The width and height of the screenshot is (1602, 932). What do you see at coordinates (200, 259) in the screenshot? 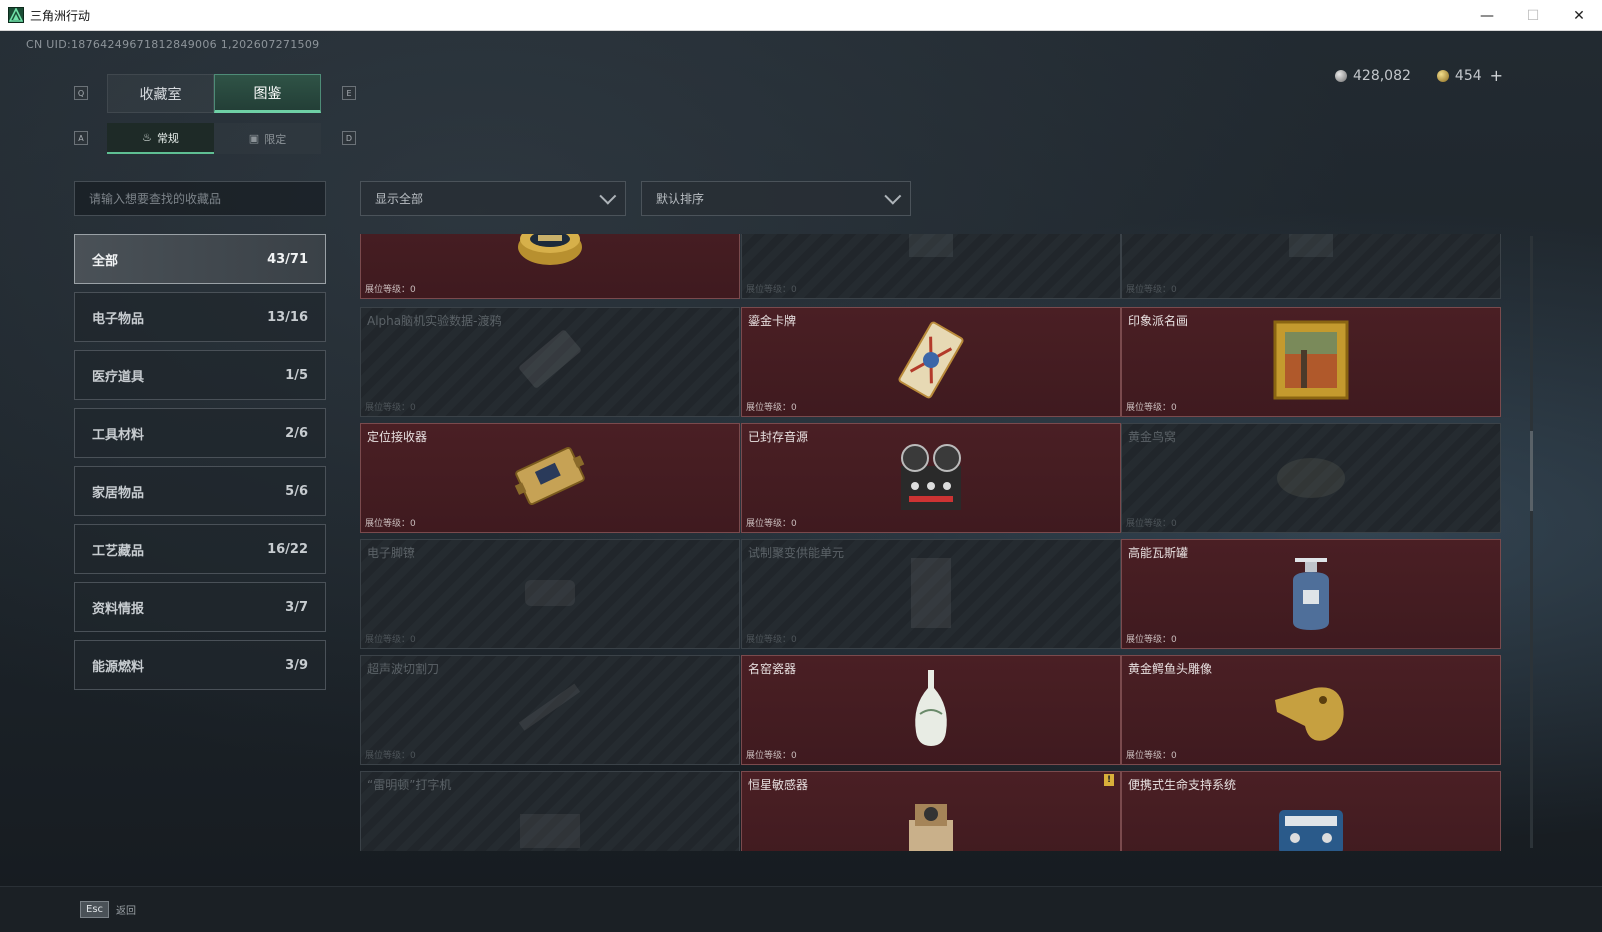
I see `category-all: 全部 43/71` at bounding box center [200, 259].